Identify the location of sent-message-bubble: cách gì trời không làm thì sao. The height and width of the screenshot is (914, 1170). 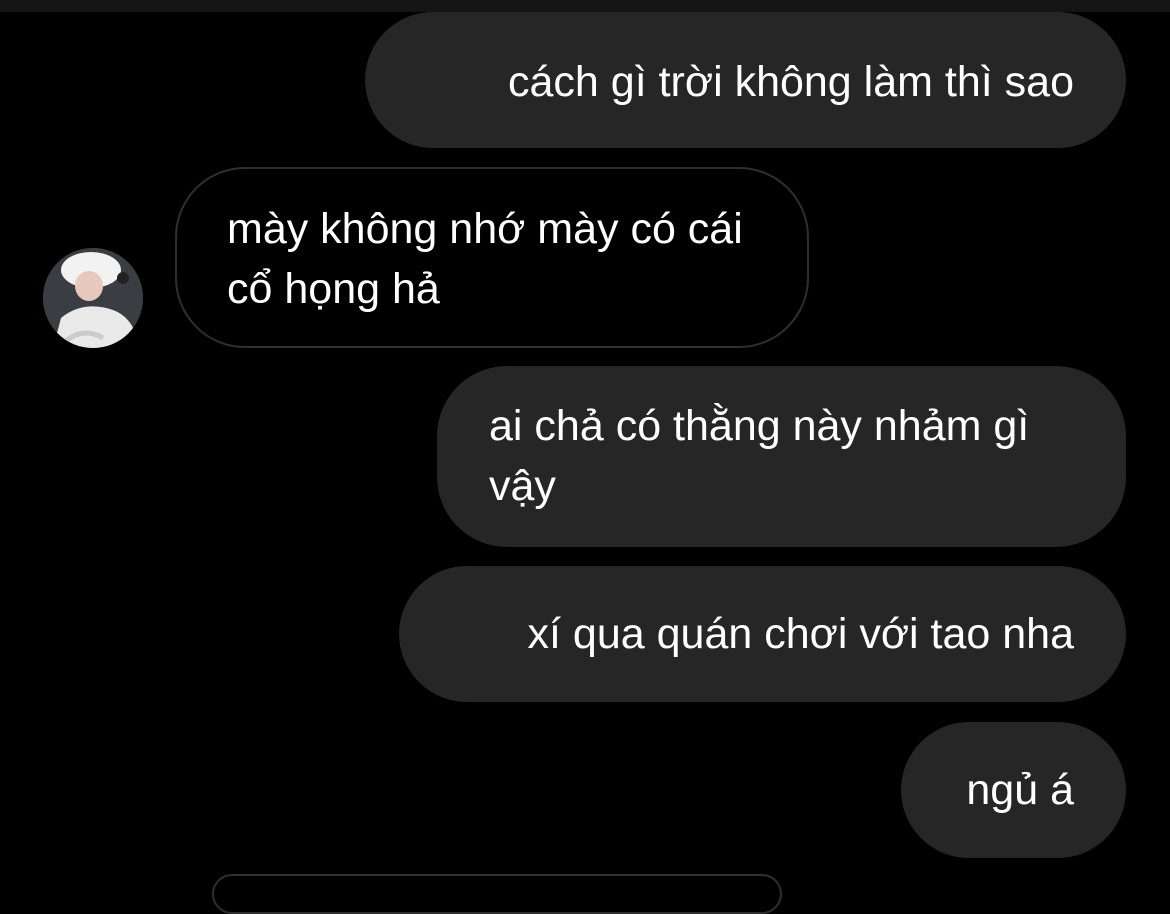
(745, 80).